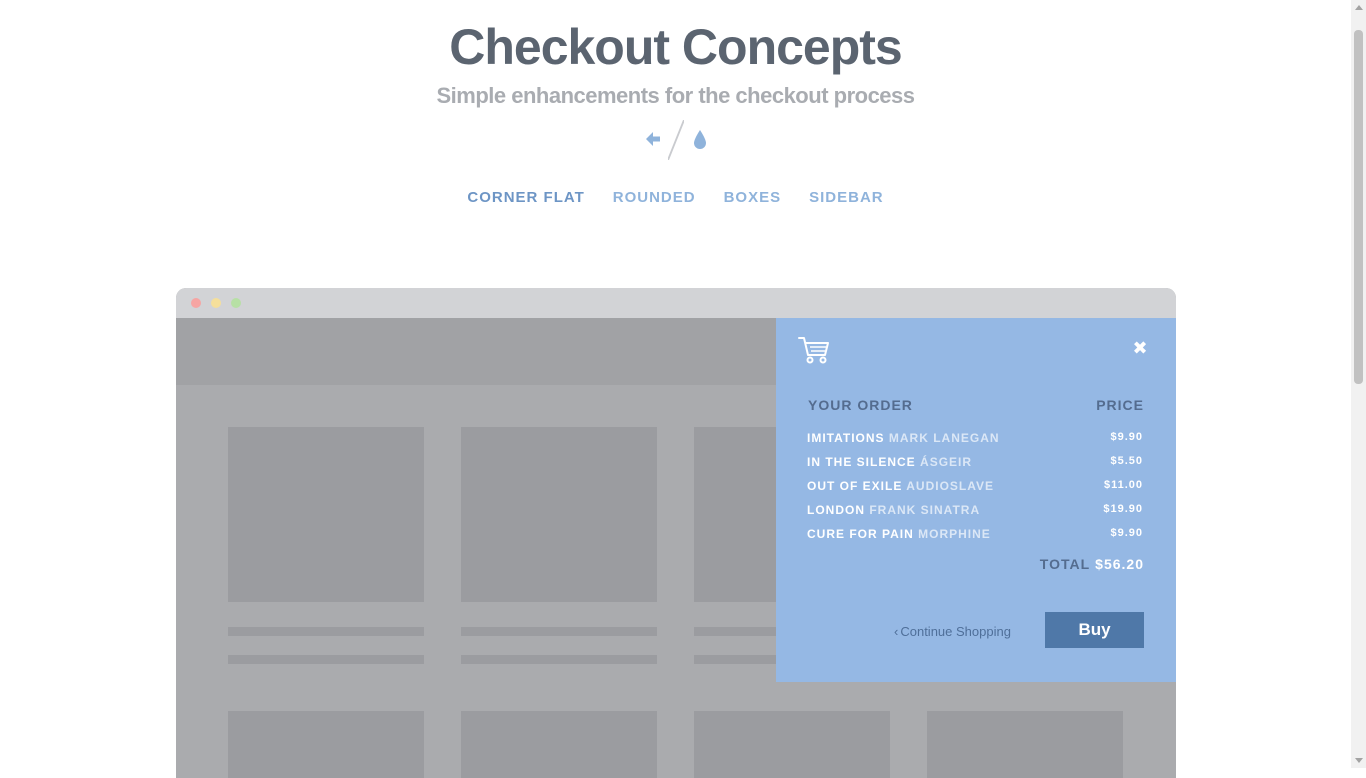 Image resolution: width=1366 pixels, height=778 pixels. What do you see at coordinates (1123, 485) in the screenshot?
I see `item-price: $11.00` at bounding box center [1123, 485].